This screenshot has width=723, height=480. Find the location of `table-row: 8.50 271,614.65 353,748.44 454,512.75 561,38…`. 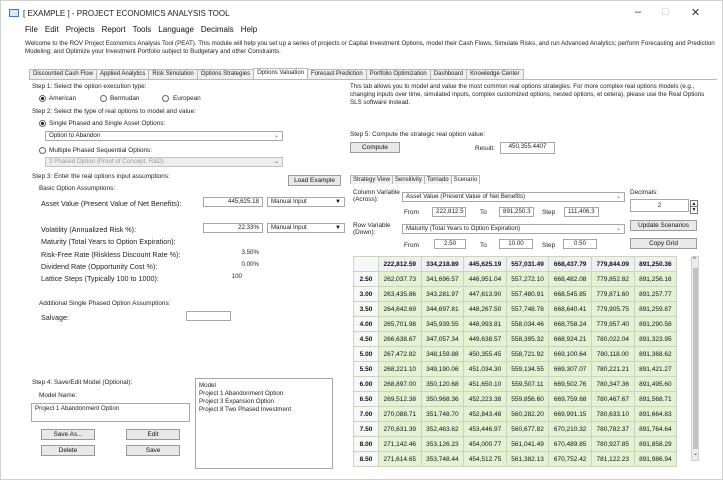

table-row: 8.50 271,614.65 353,748.44 454,512.75 561,38… is located at coordinates (515, 459).